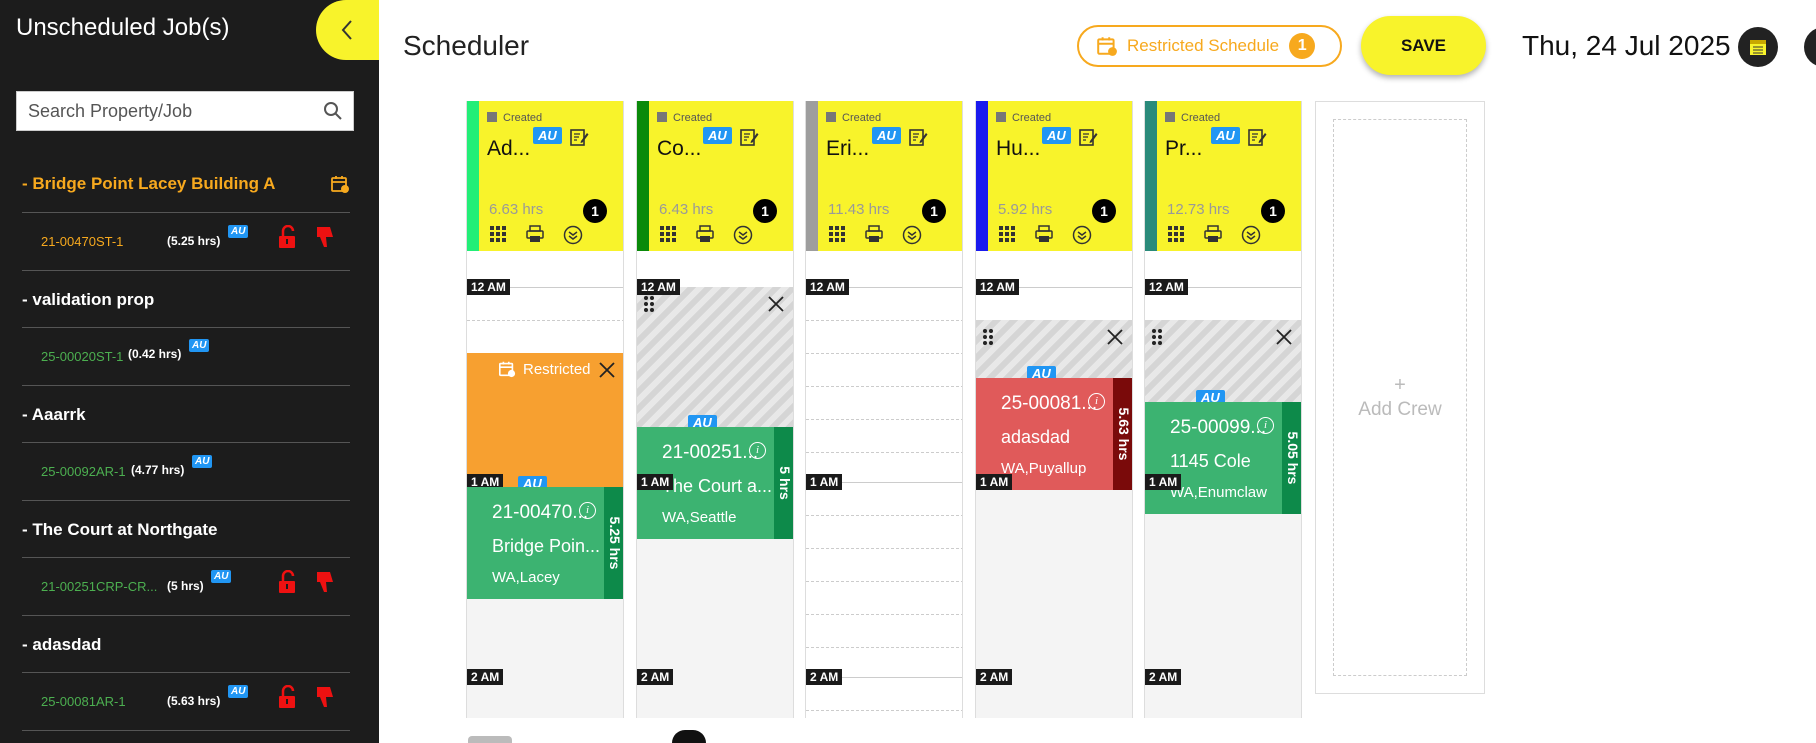 This screenshot has height=743, width=1816. I want to click on add-crew-button: + Add Crew, so click(1400, 397).